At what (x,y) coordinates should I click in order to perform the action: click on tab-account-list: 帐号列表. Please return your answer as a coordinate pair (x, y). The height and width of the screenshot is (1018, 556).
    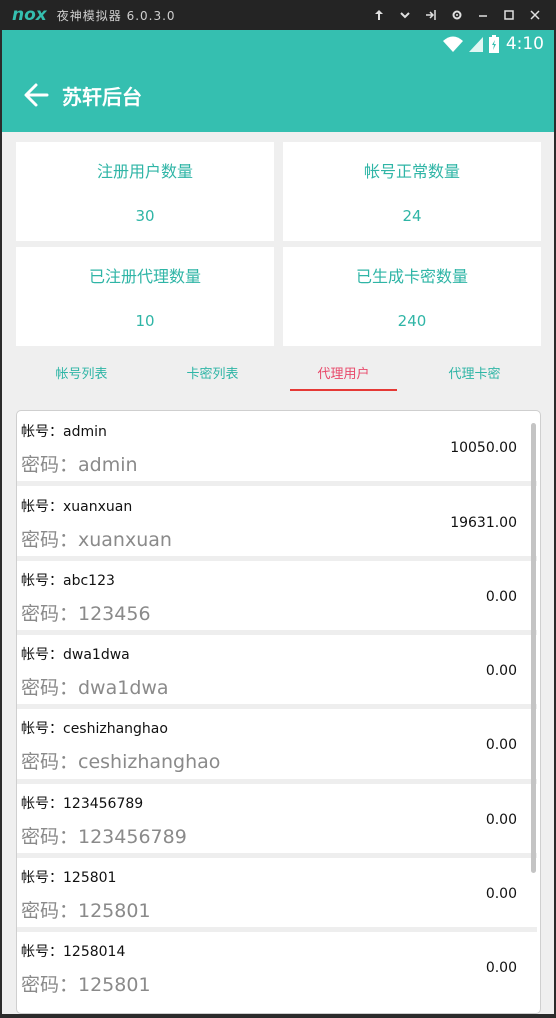
    Looking at the image, I should click on (81, 374).